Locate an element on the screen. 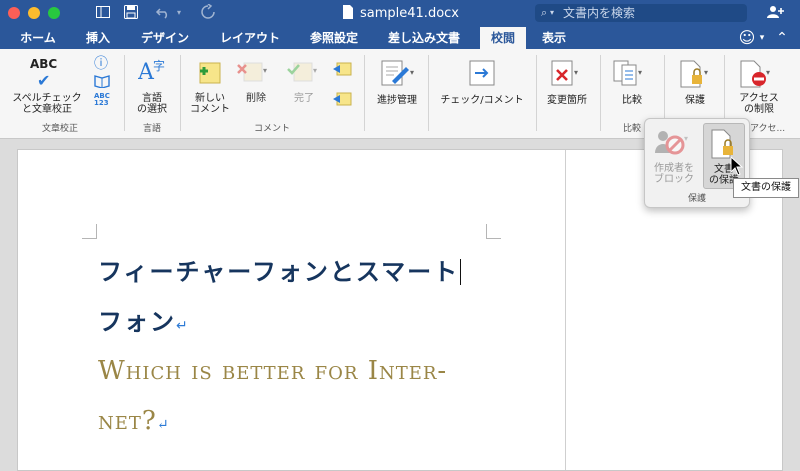  text-cursor is located at coordinates (461, 272).